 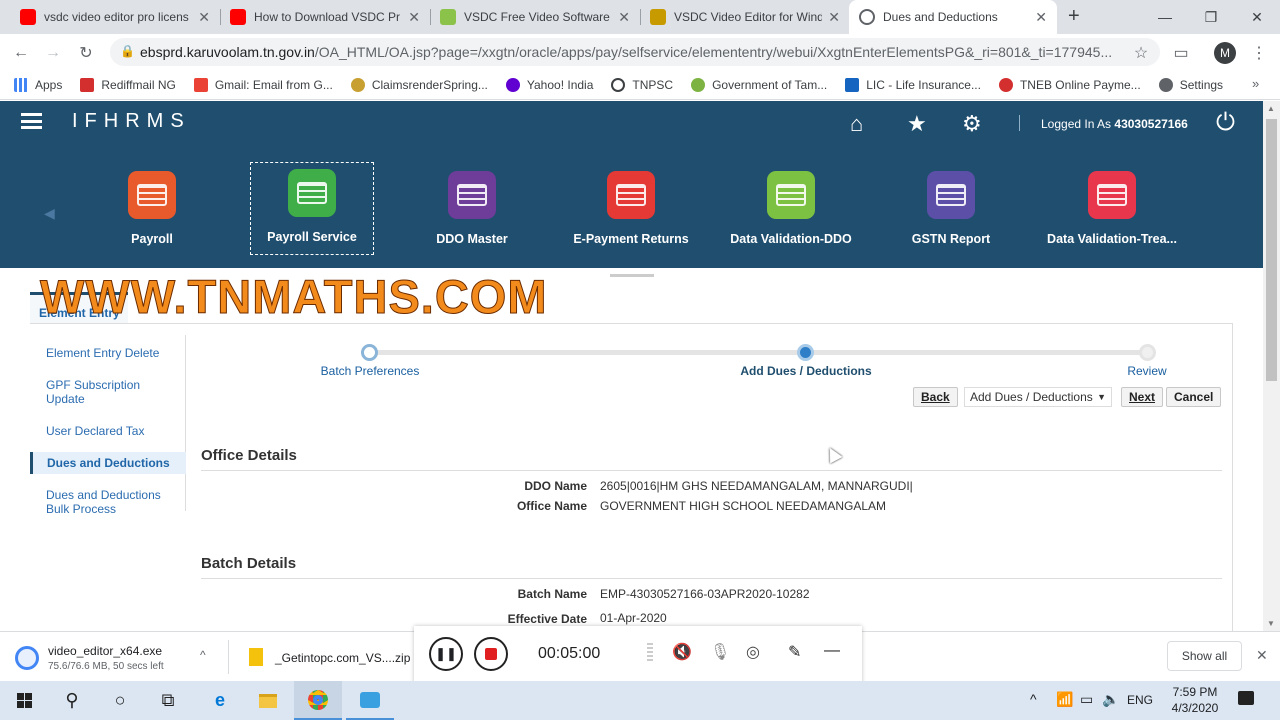 I want to click on browser-tab: VSDC Video Editor for Wind ✕, so click(x=745, y=17).